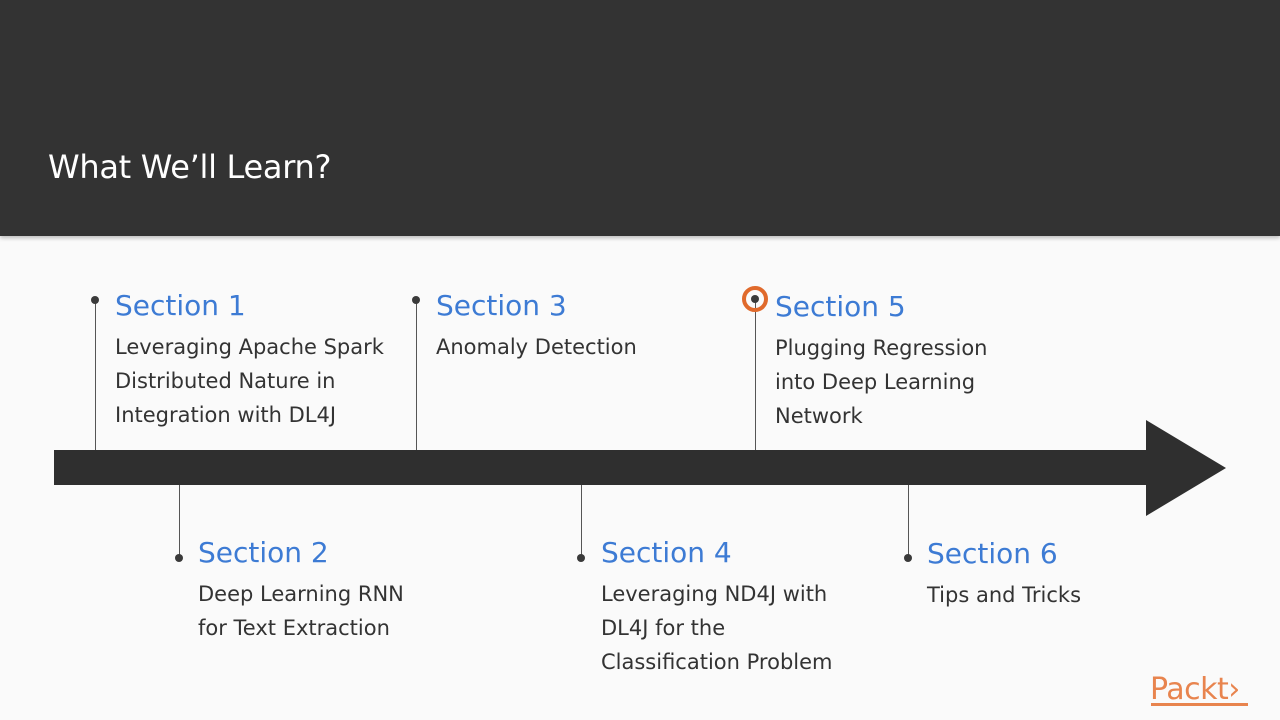  What do you see at coordinates (666, 552) in the screenshot?
I see `section-title: Section 4` at bounding box center [666, 552].